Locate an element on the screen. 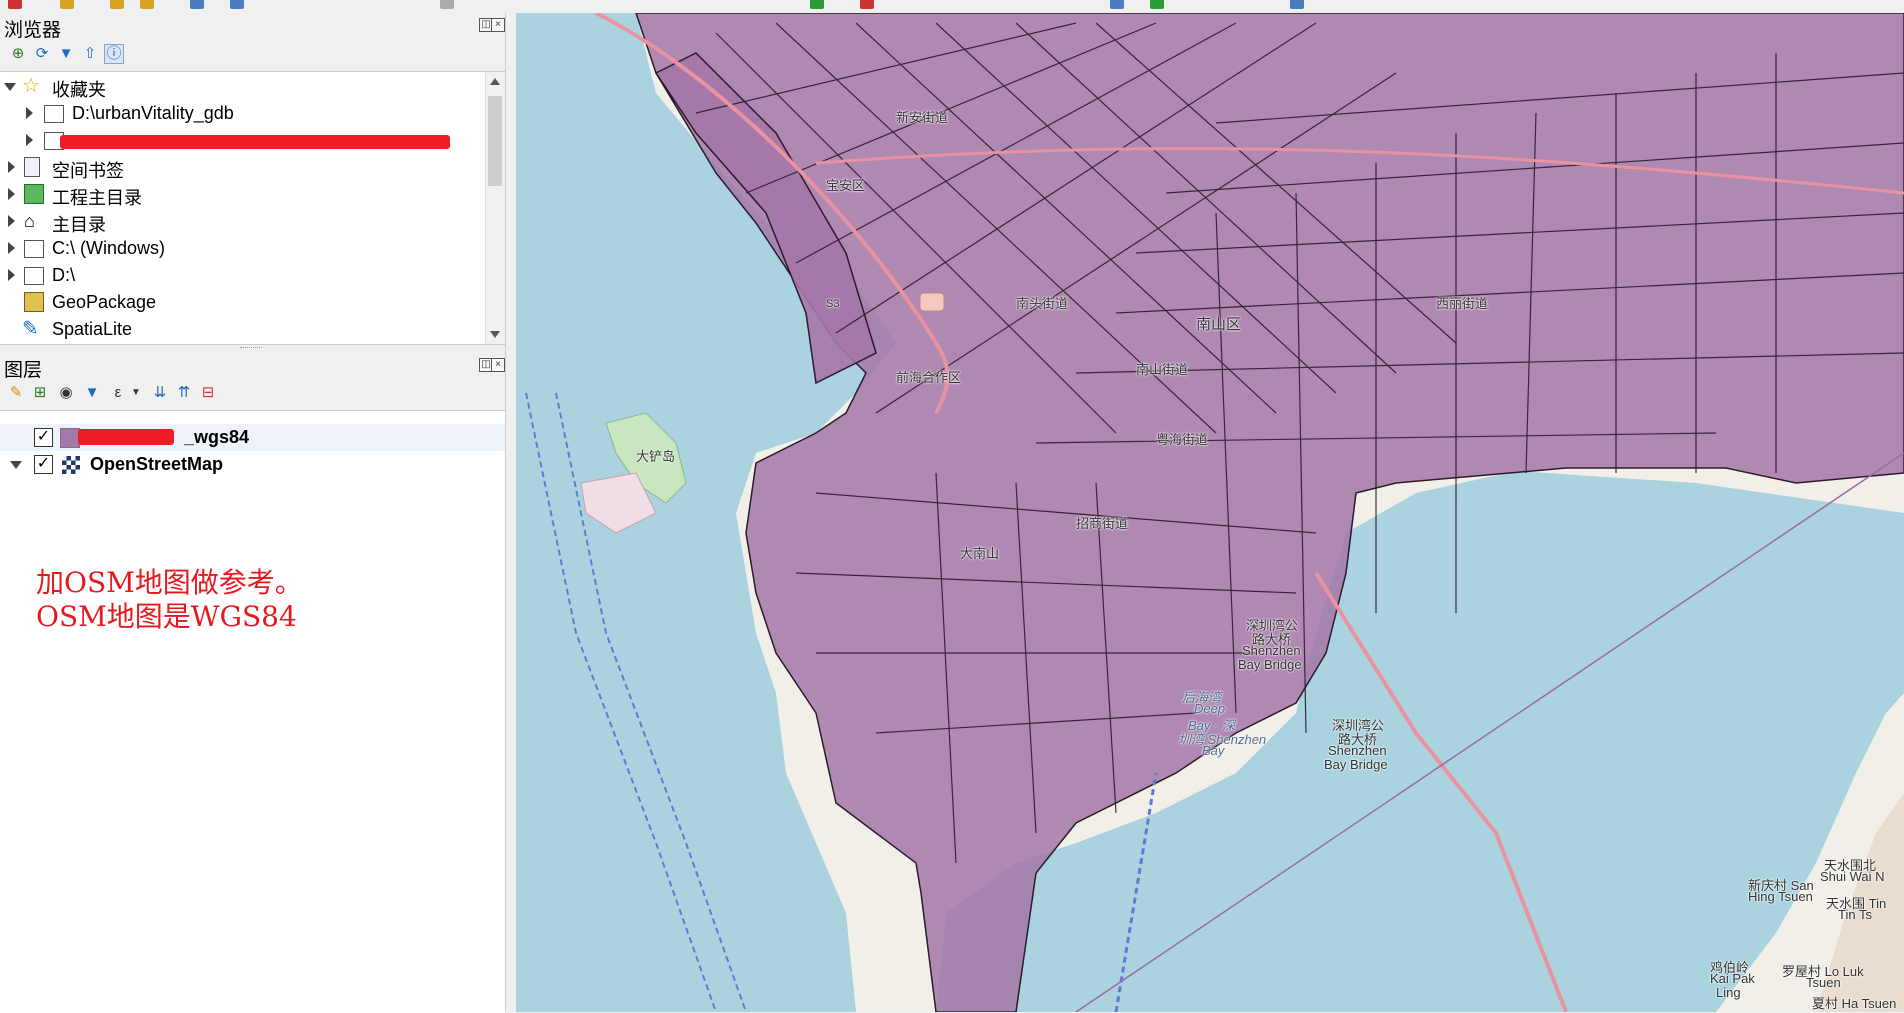  tree-item-project-home: 工程主目录 is located at coordinates (242, 194).